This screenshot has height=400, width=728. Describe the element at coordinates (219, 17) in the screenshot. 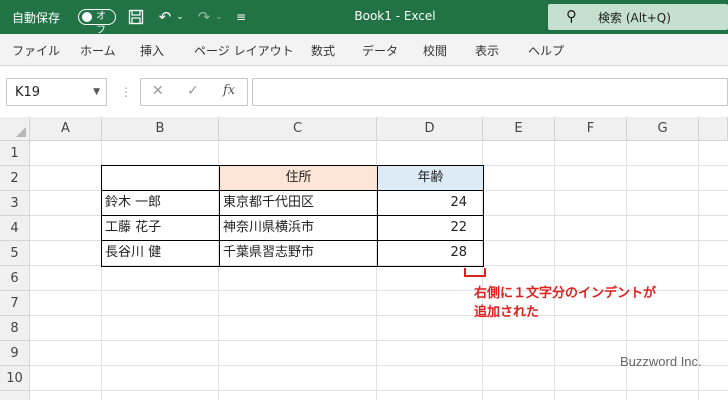

I see `redo-dropdown-icon: ⌄` at that location.